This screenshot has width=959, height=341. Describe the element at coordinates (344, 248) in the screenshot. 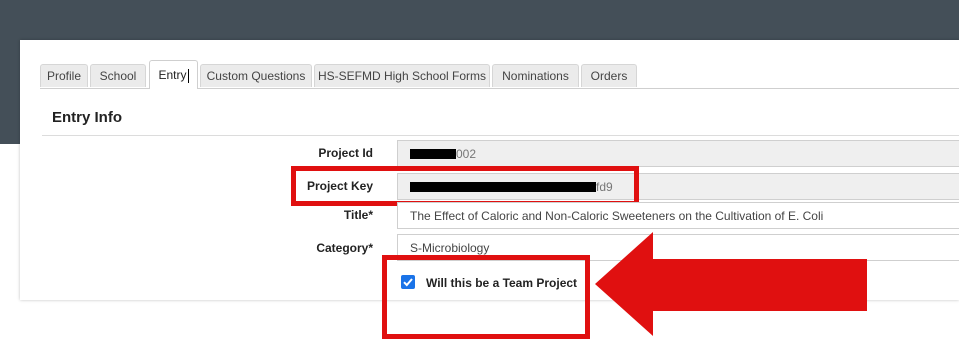

I see `category-label: Category*` at that location.